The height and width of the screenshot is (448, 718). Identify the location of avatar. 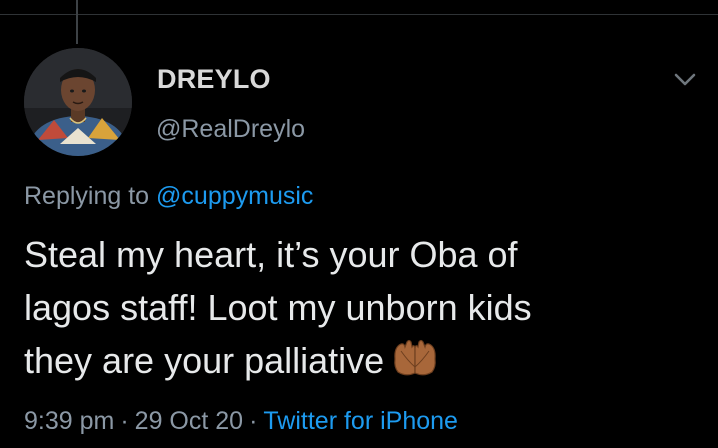
(78, 102).